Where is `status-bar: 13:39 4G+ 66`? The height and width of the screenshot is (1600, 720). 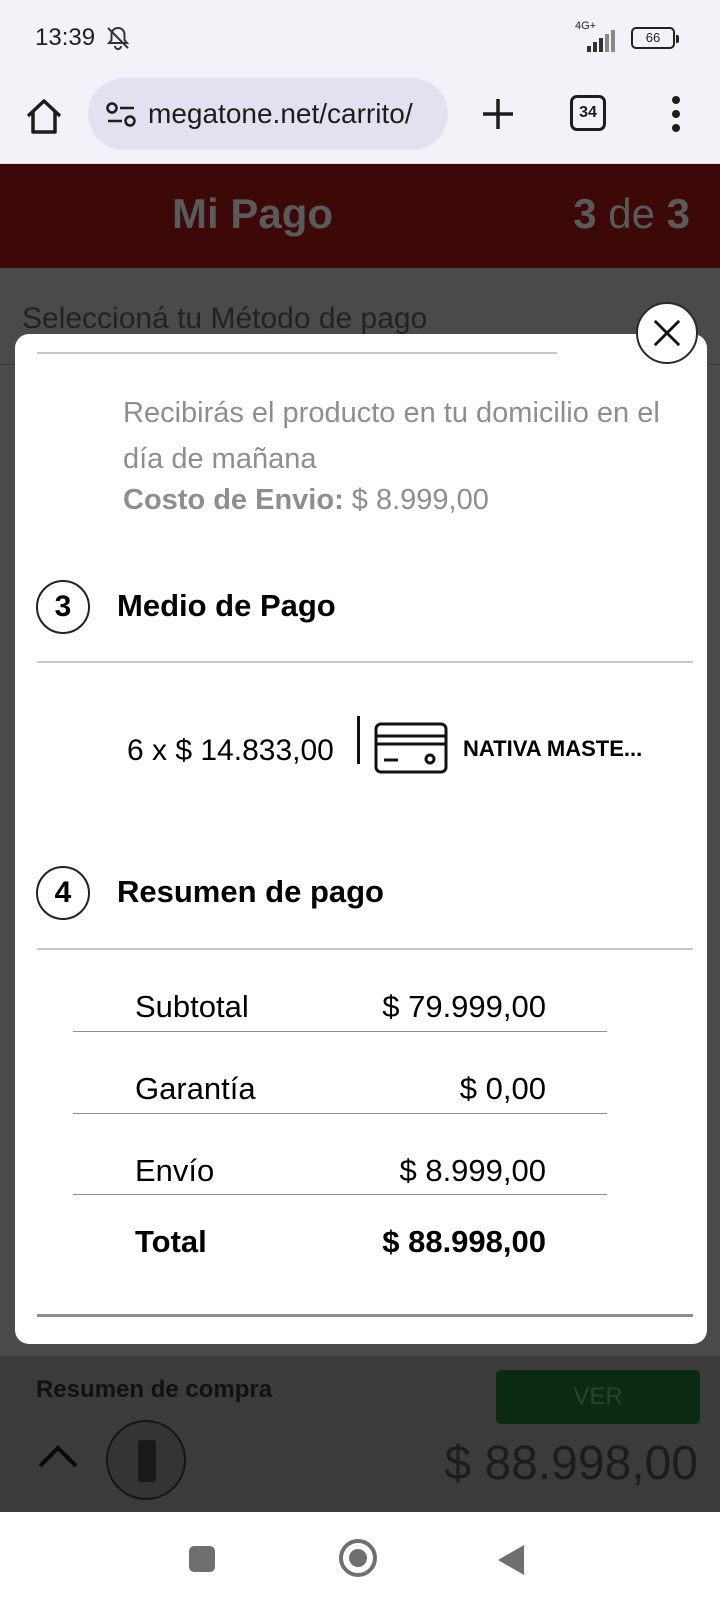 status-bar: 13:39 4G+ 66 is located at coordinates (360, 39).